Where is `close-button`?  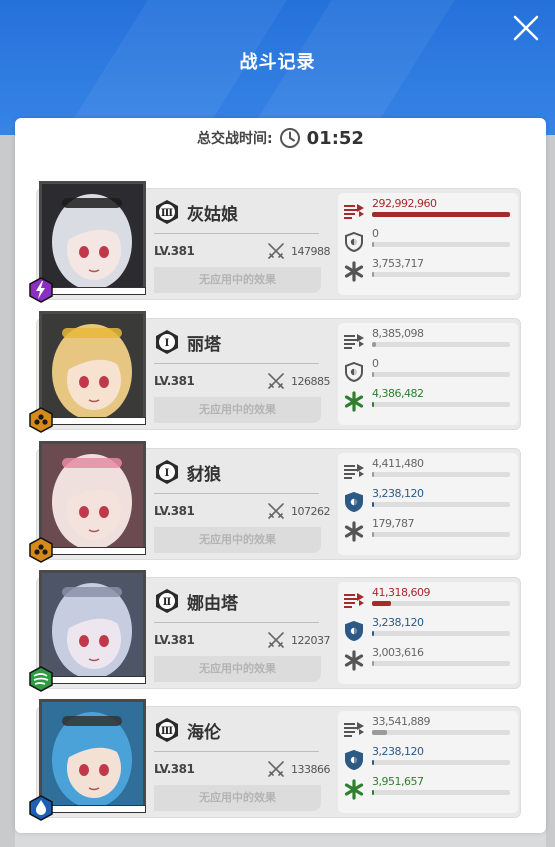 close-button is located at coordinates (526, 28).